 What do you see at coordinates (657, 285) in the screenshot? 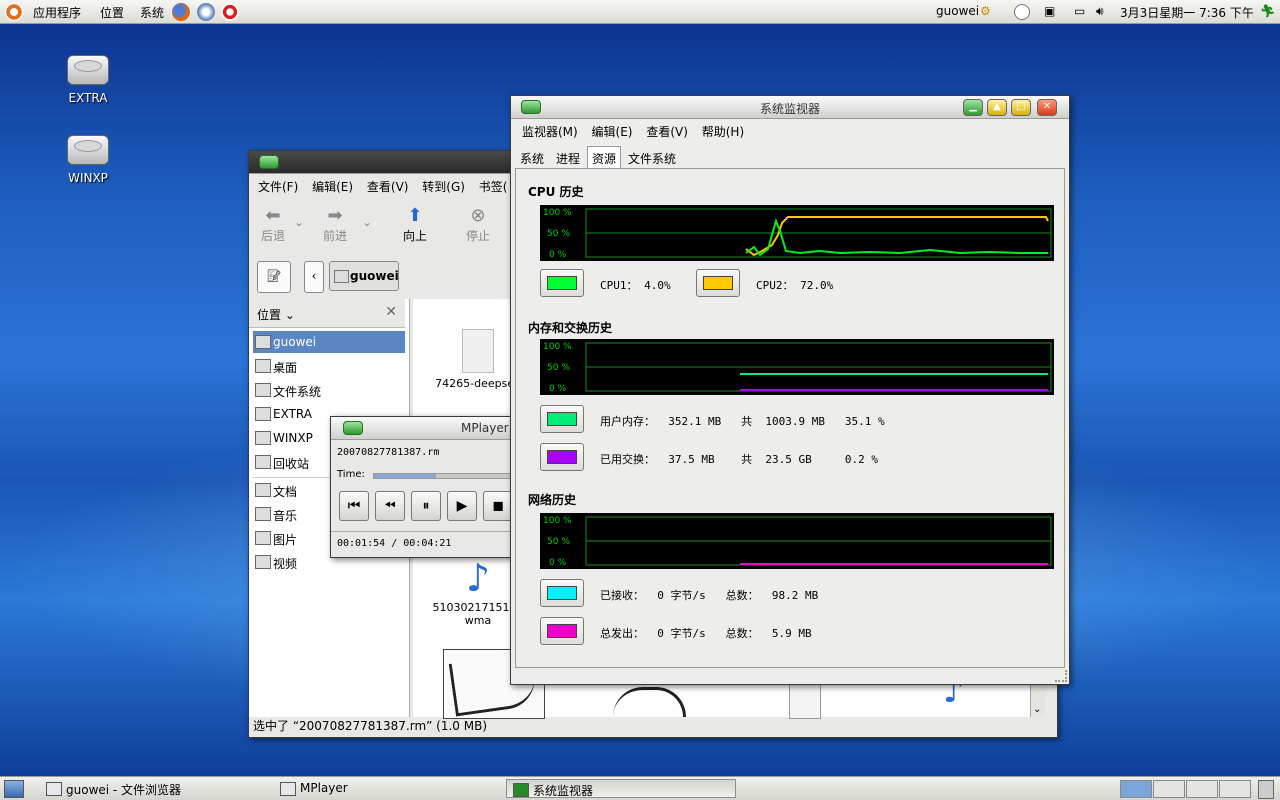
I see `cpu1-value: 4.0%` at bounding box center [657, 285].